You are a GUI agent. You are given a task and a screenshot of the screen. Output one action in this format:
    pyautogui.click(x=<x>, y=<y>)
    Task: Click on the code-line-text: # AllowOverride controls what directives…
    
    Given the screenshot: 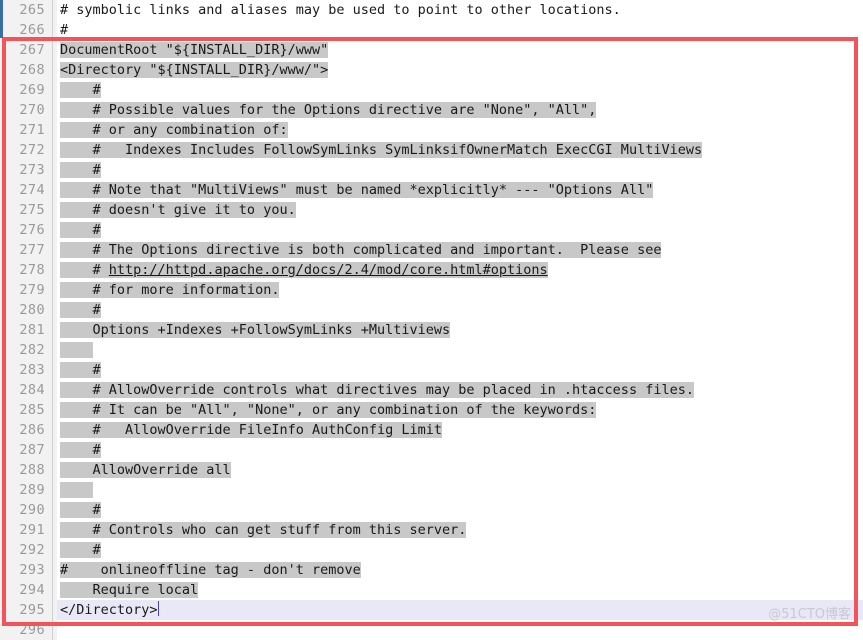 What is the action you would take?
    pyautogui.click(x=460, y=390)
    